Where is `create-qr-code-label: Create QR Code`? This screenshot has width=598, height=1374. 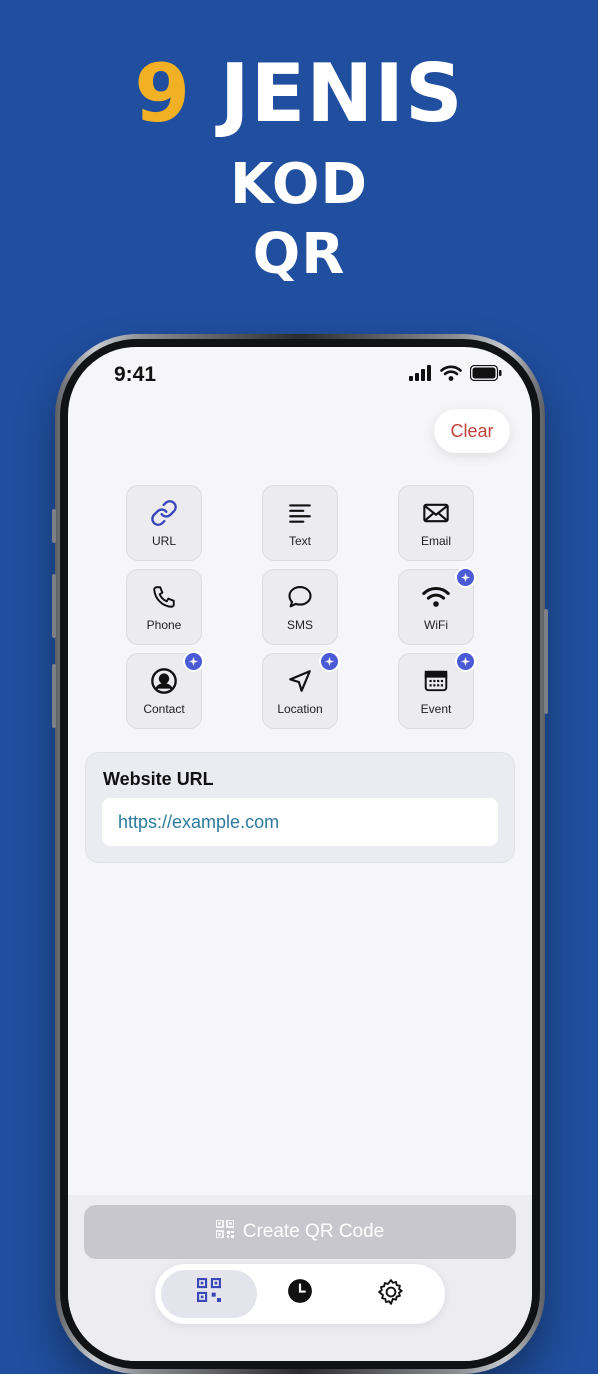
create-qr-code-label: Create QR Code is located at coordinates (313, 1231).